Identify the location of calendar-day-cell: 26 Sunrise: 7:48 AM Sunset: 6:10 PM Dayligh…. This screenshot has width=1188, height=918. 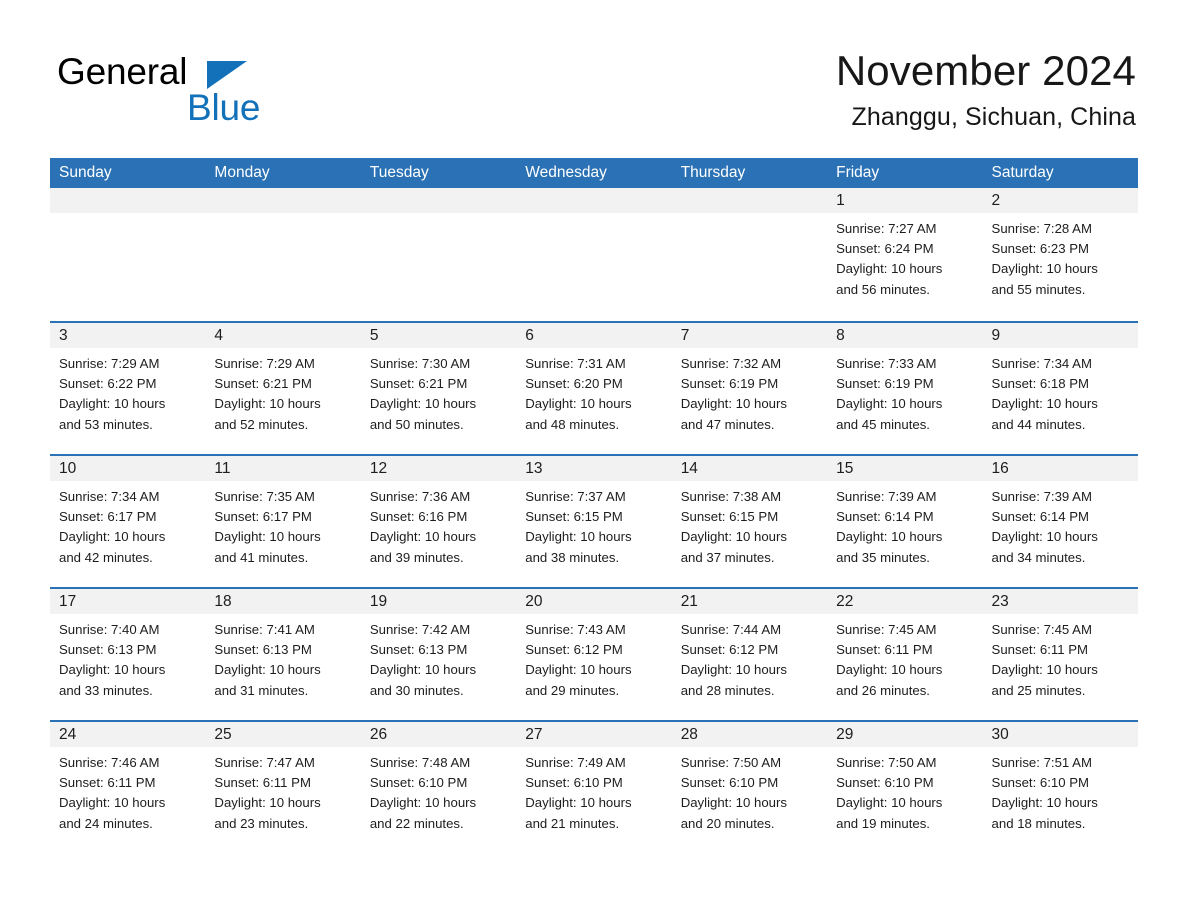
(438, 787).